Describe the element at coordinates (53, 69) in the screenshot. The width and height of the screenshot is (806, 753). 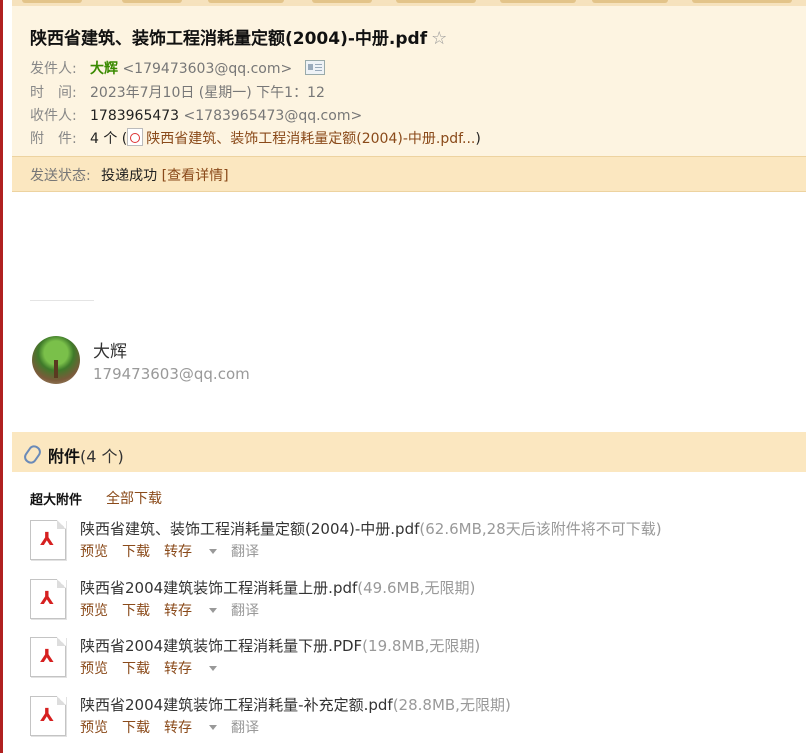
I see `from-label: 发件人:` at that location.